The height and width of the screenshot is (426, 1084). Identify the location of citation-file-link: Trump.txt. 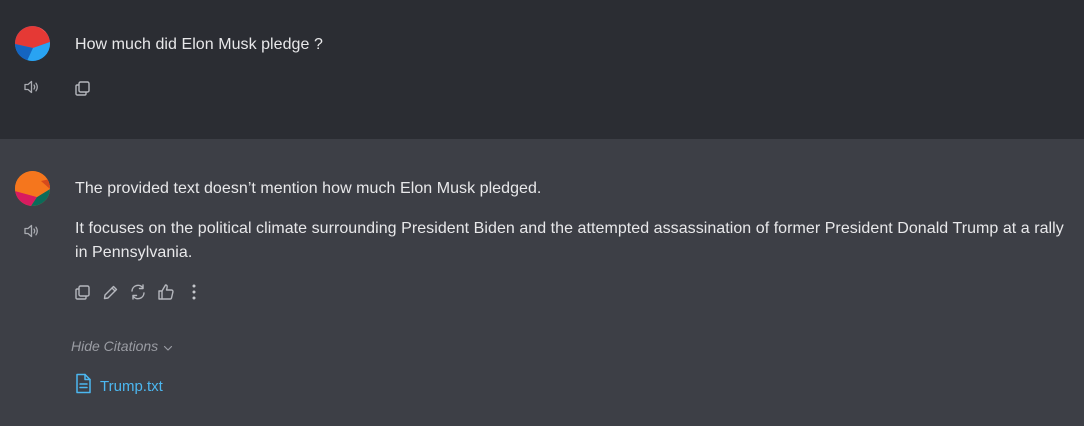
(118, 386).